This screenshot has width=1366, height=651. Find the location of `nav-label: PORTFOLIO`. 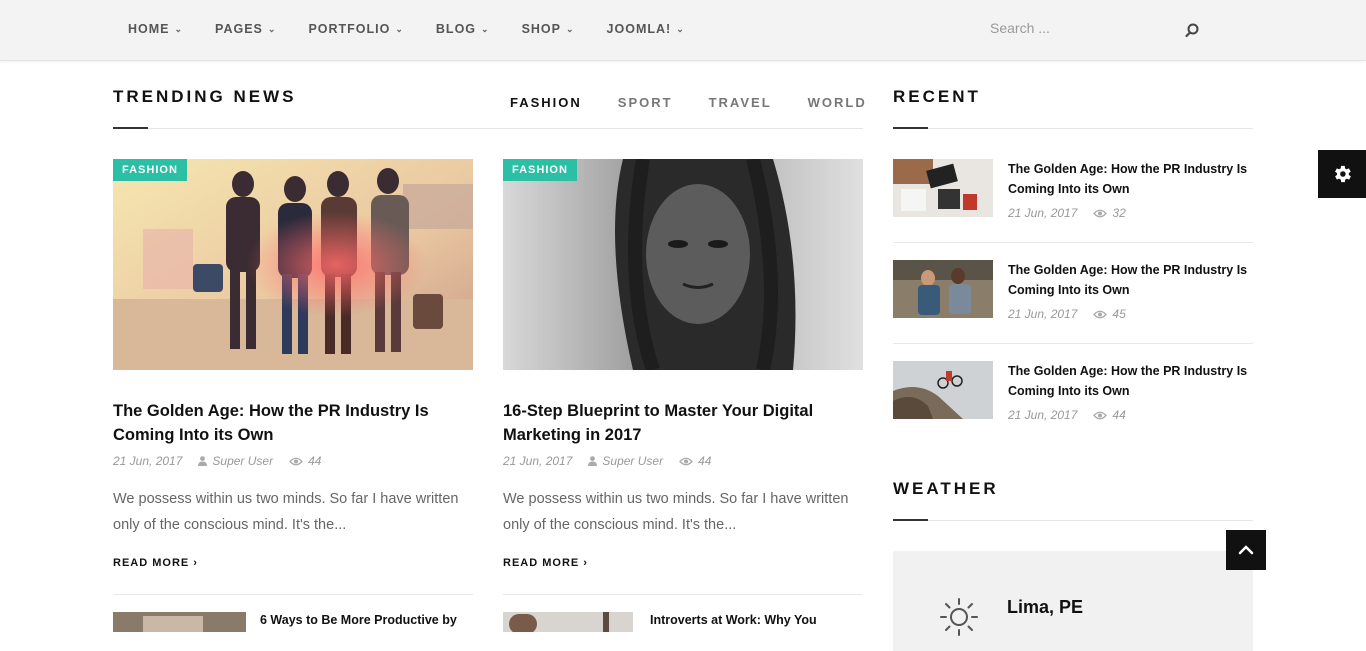

nav-label: PORTFOLIO is located at coordinates (349, 29).